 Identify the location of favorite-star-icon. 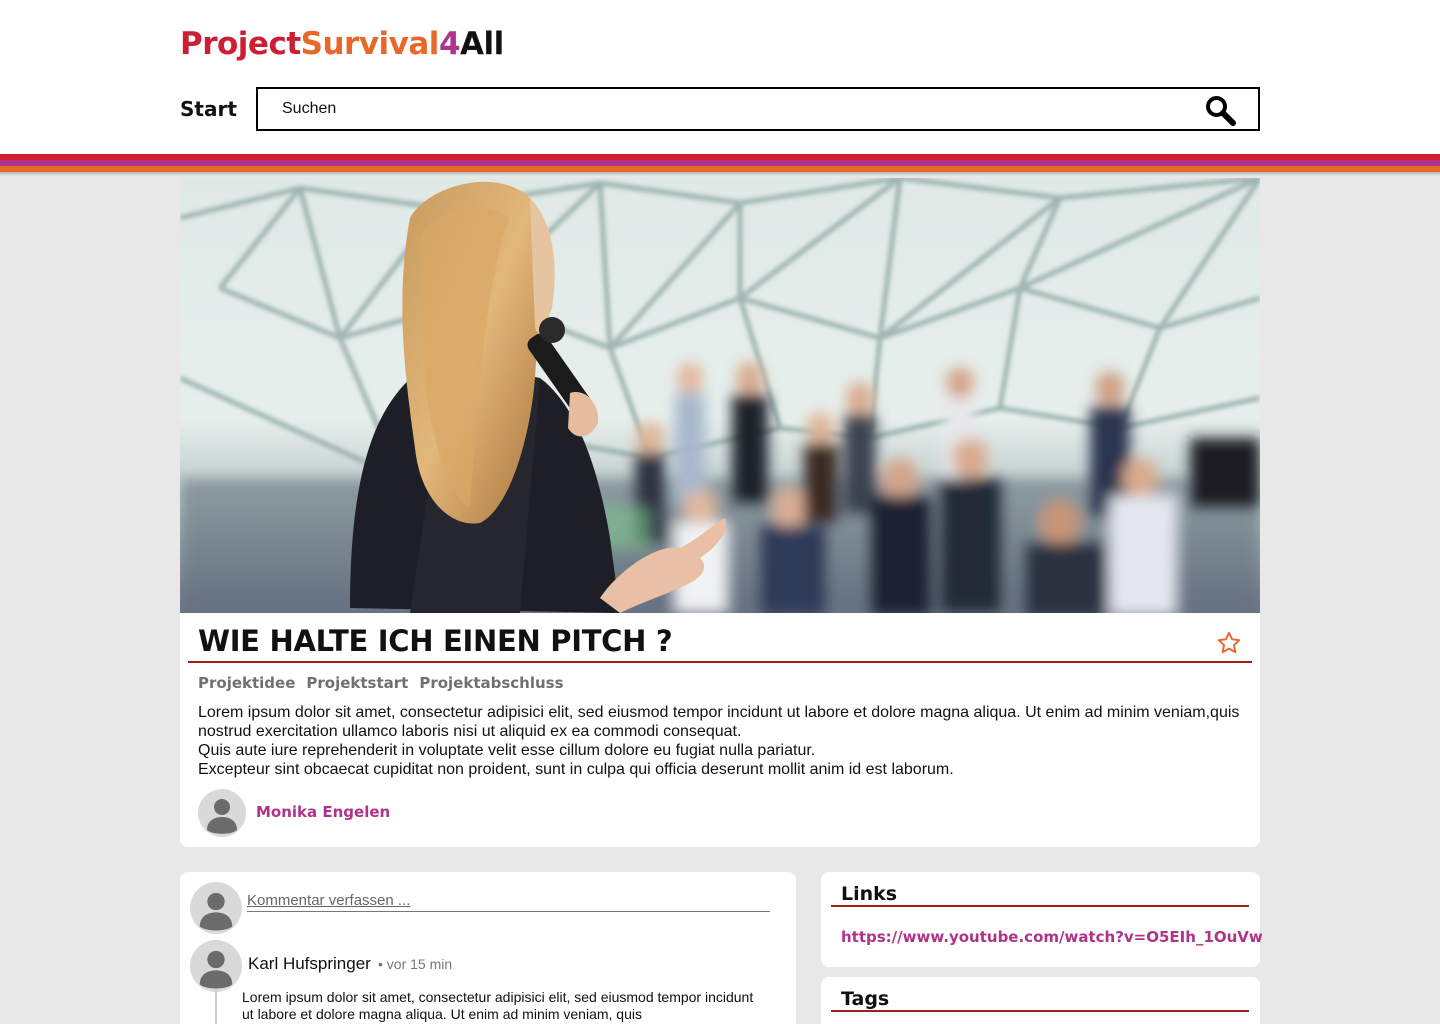
(1229, 643).